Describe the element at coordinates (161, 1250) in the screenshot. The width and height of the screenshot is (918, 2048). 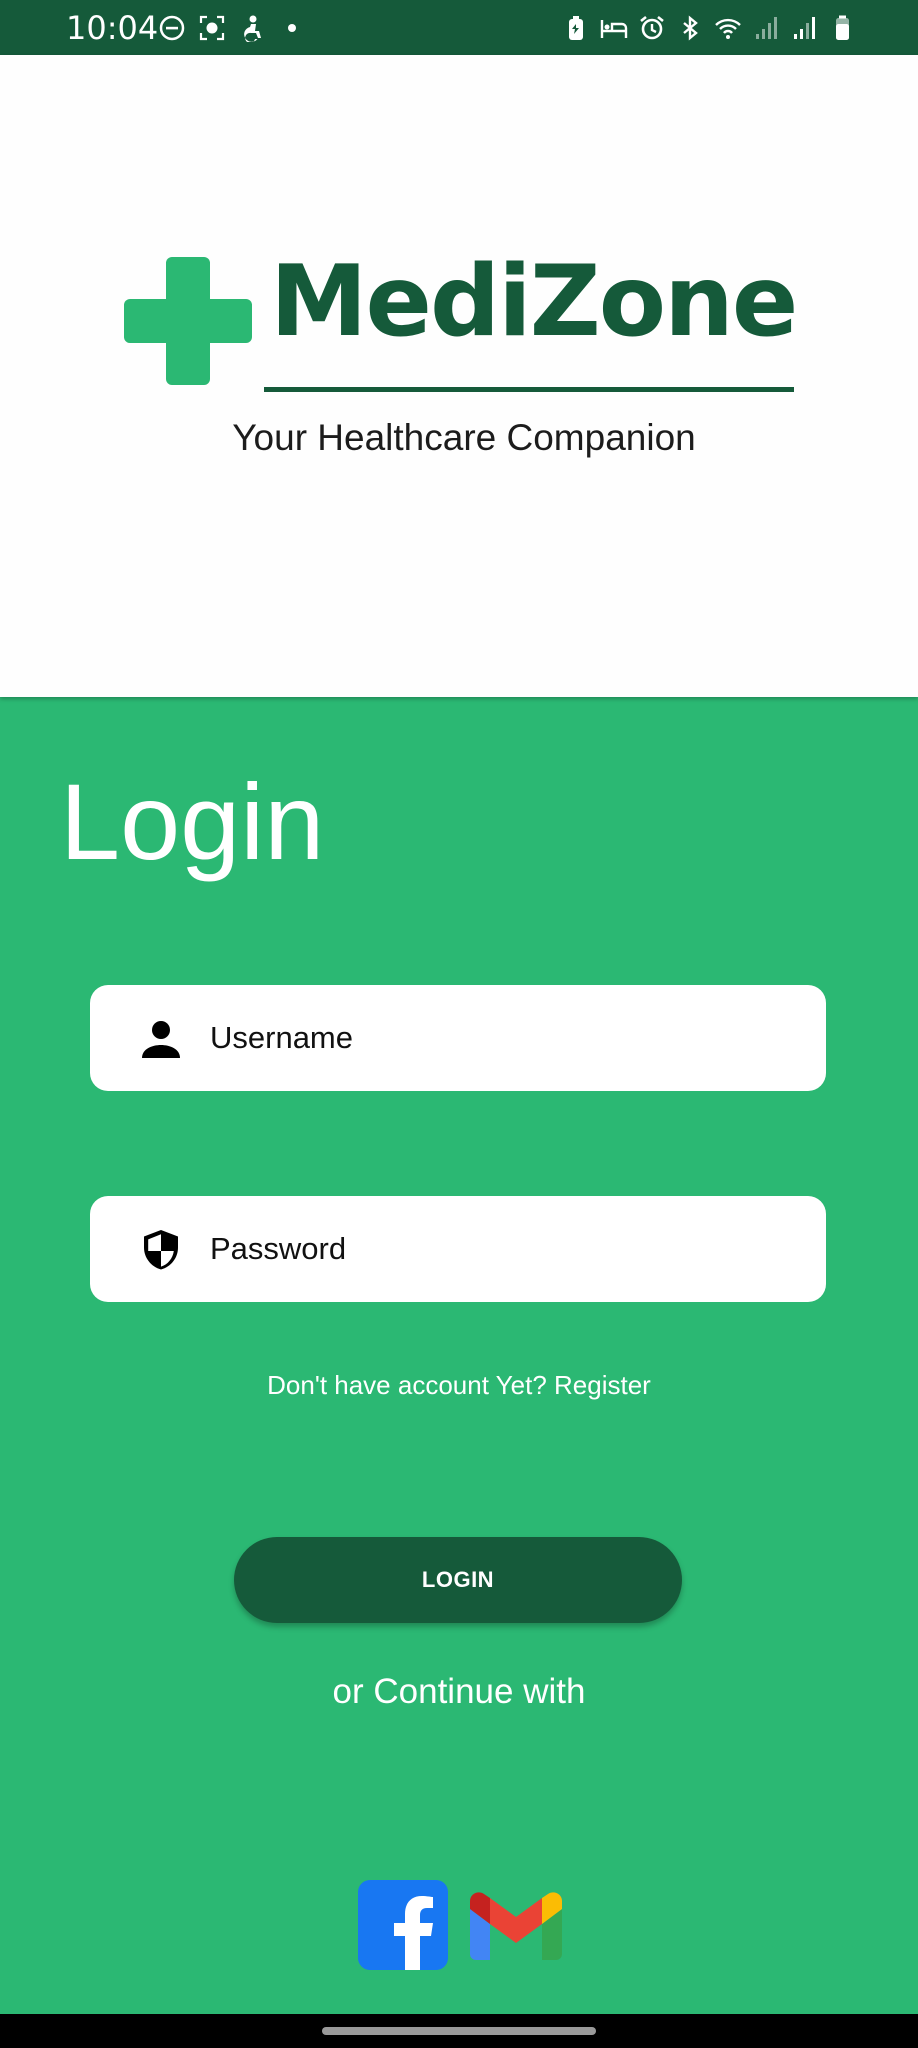
I see `shield-icon` at that location.